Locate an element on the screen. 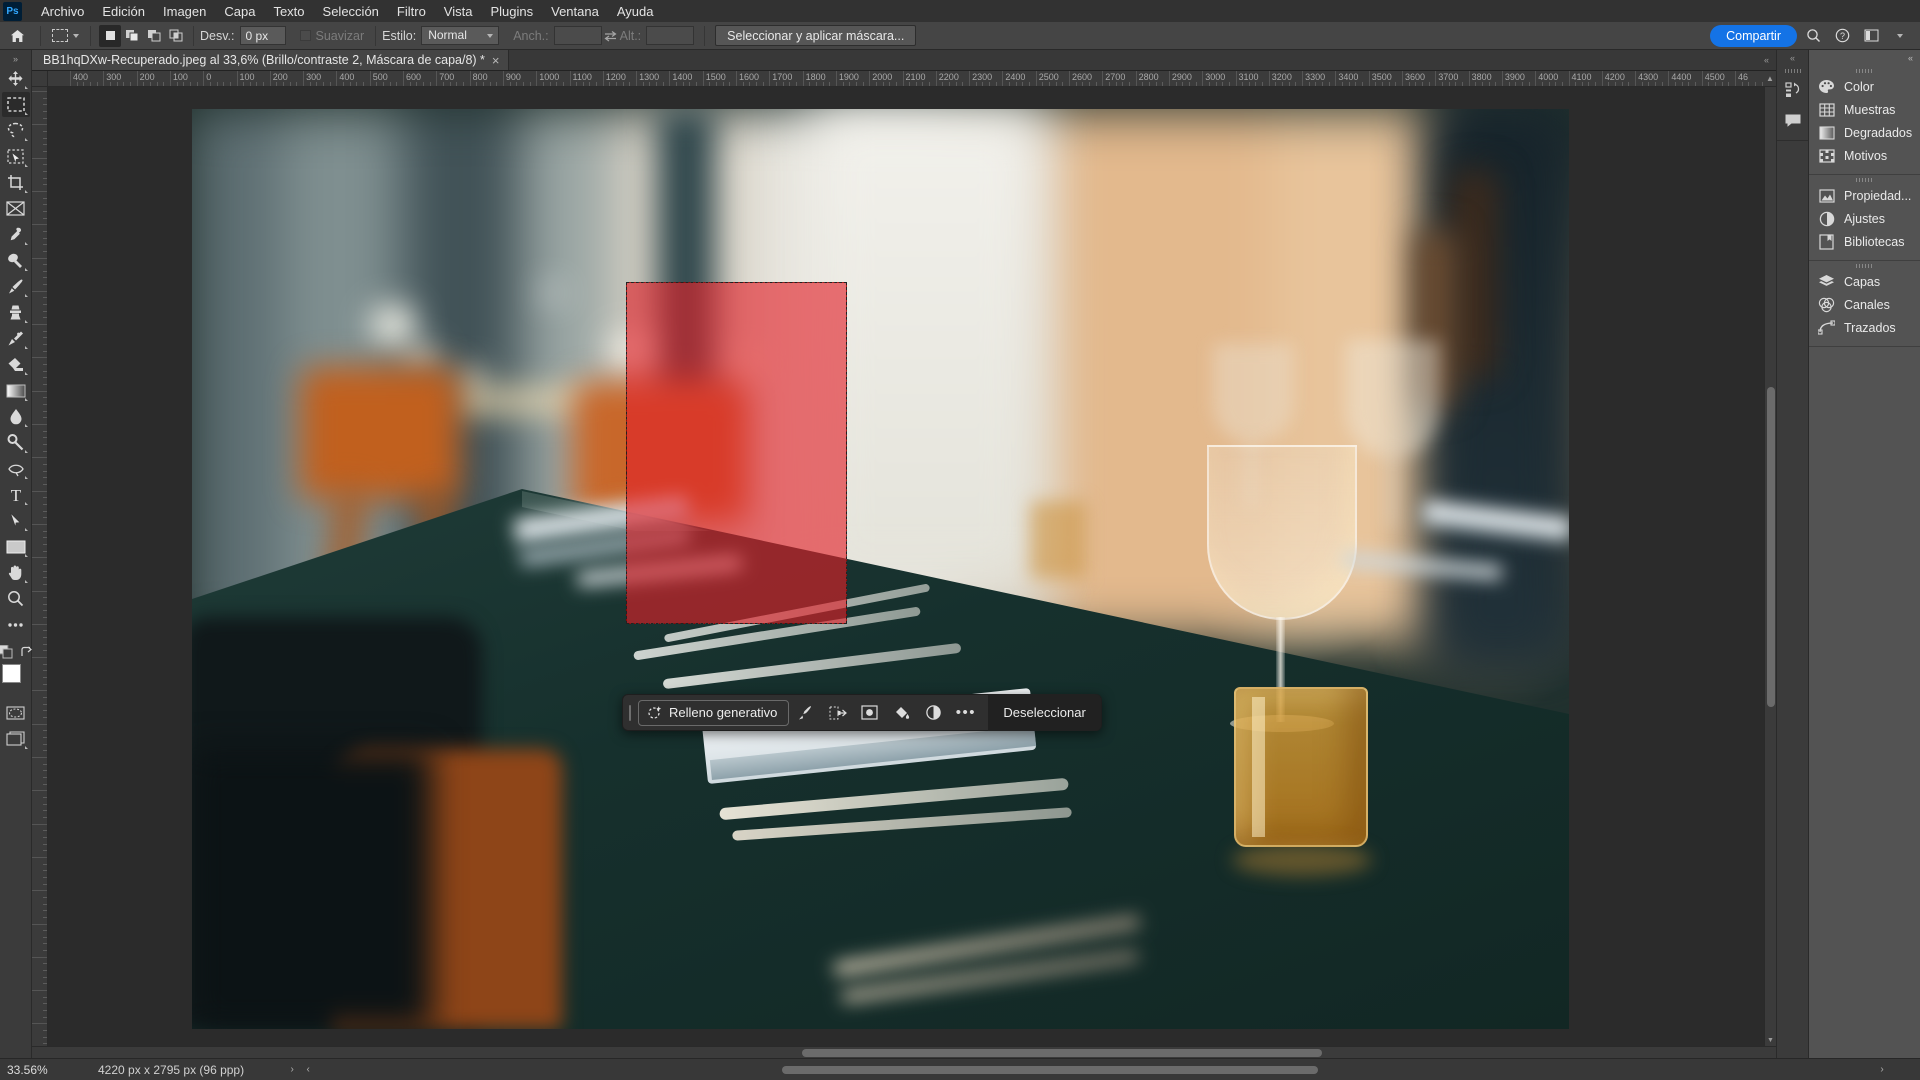 The width and height of the screenshot is (1920, 1080). dock-collapse-icon: « is located at coordinates (1864, 58).